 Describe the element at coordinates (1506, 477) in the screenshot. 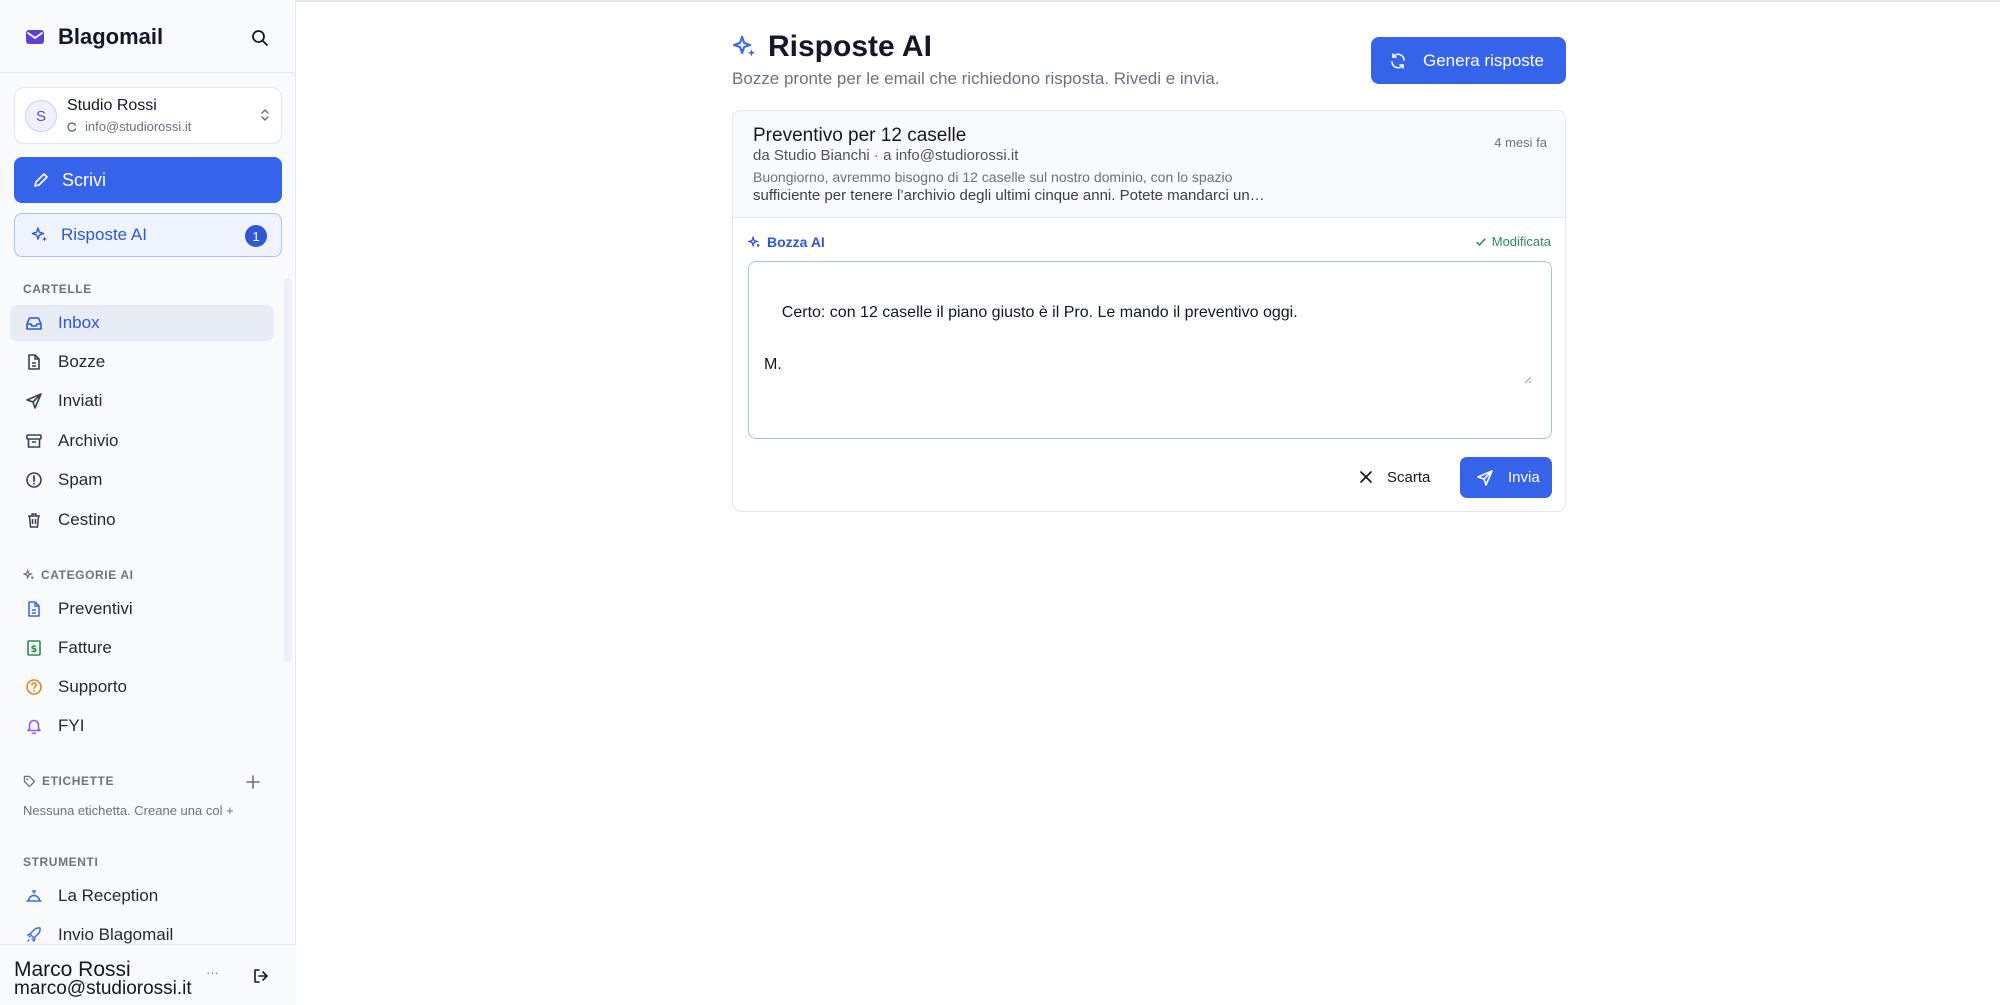

I see `send-button: Invia` at that location.